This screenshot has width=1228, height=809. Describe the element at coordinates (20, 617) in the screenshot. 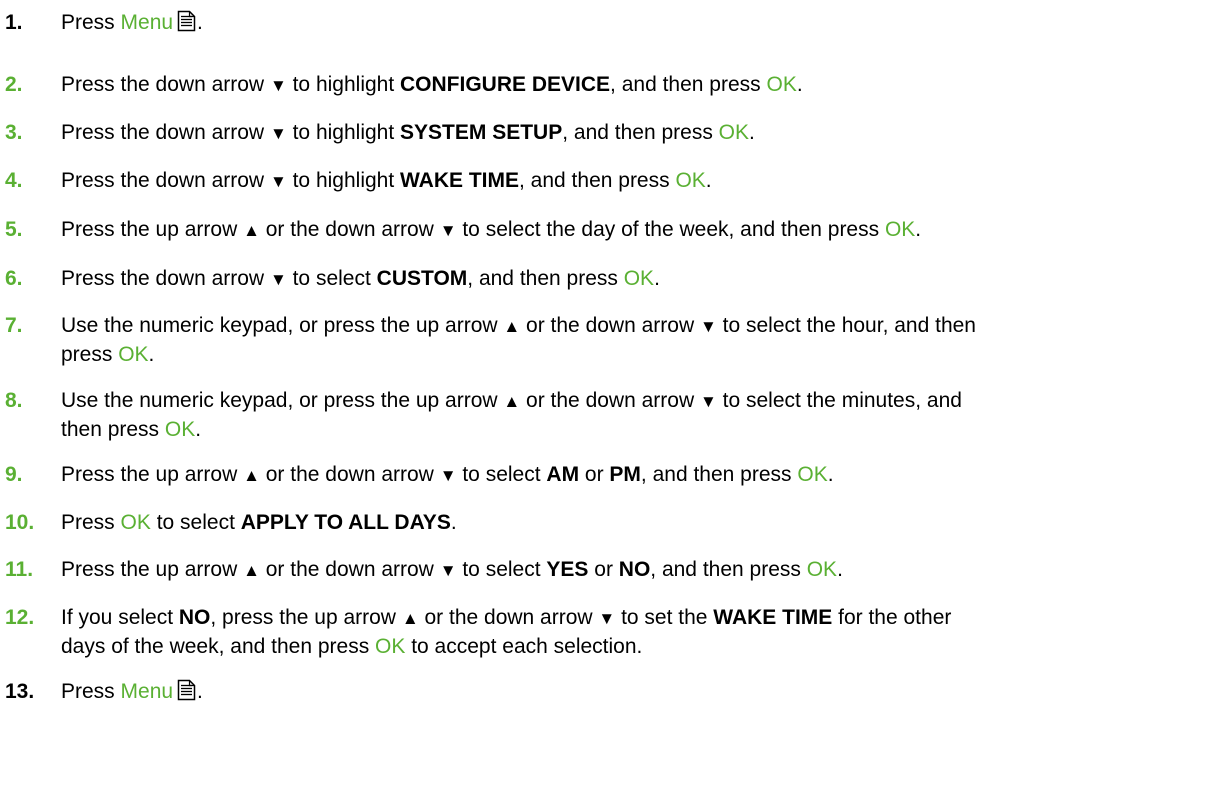

I see `step-number: 12.` at that location.